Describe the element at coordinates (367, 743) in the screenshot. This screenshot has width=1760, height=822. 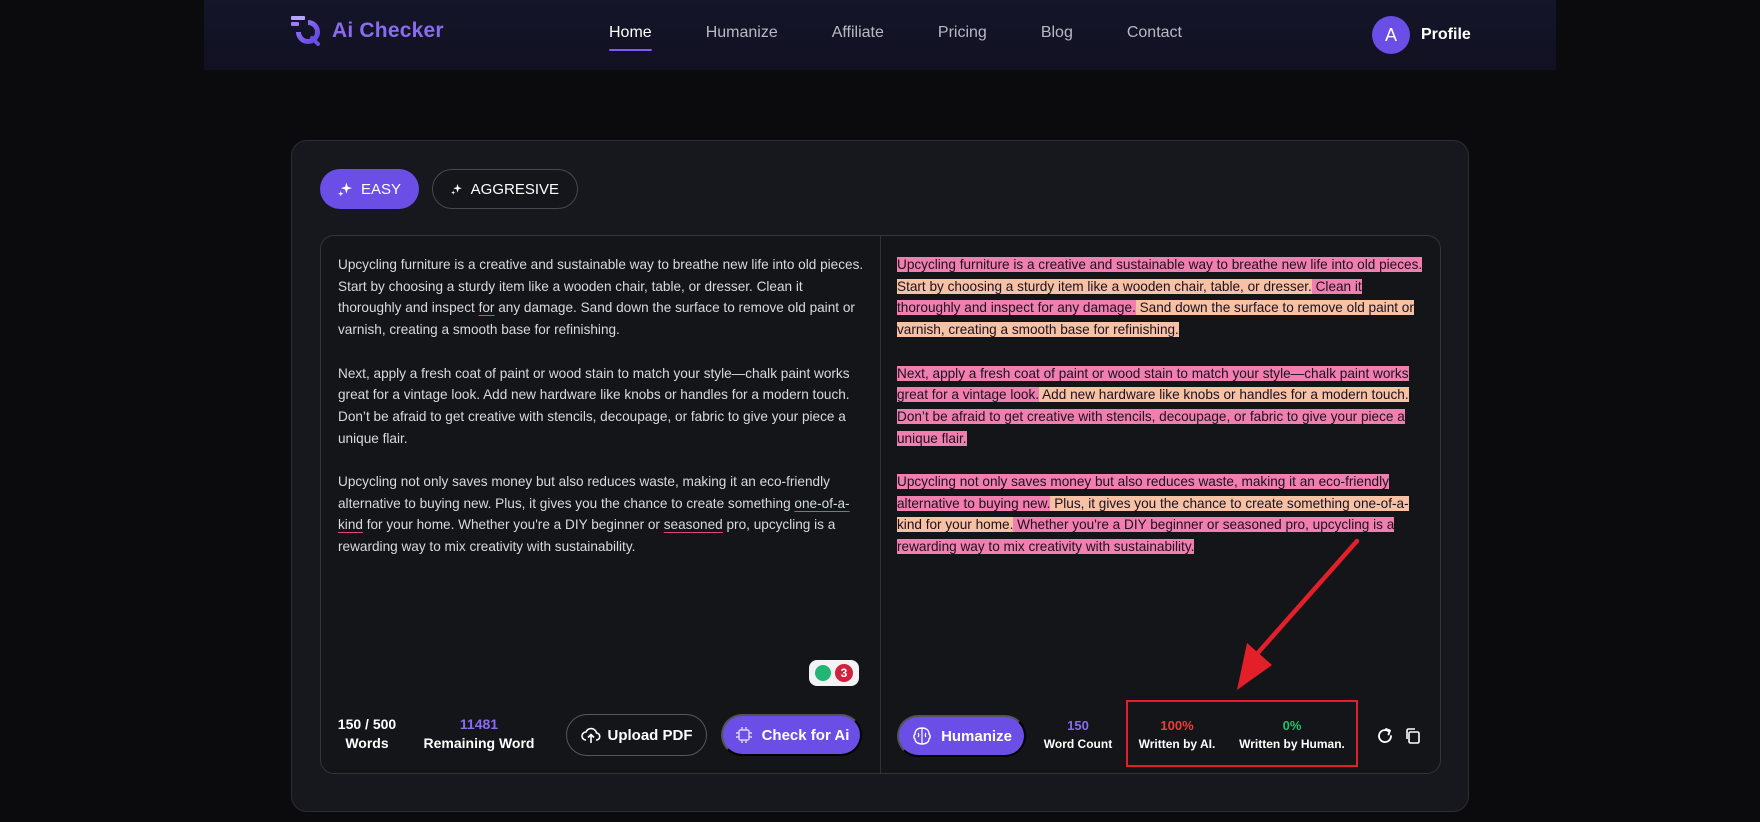
I see `word-count-label: Words` at that location.